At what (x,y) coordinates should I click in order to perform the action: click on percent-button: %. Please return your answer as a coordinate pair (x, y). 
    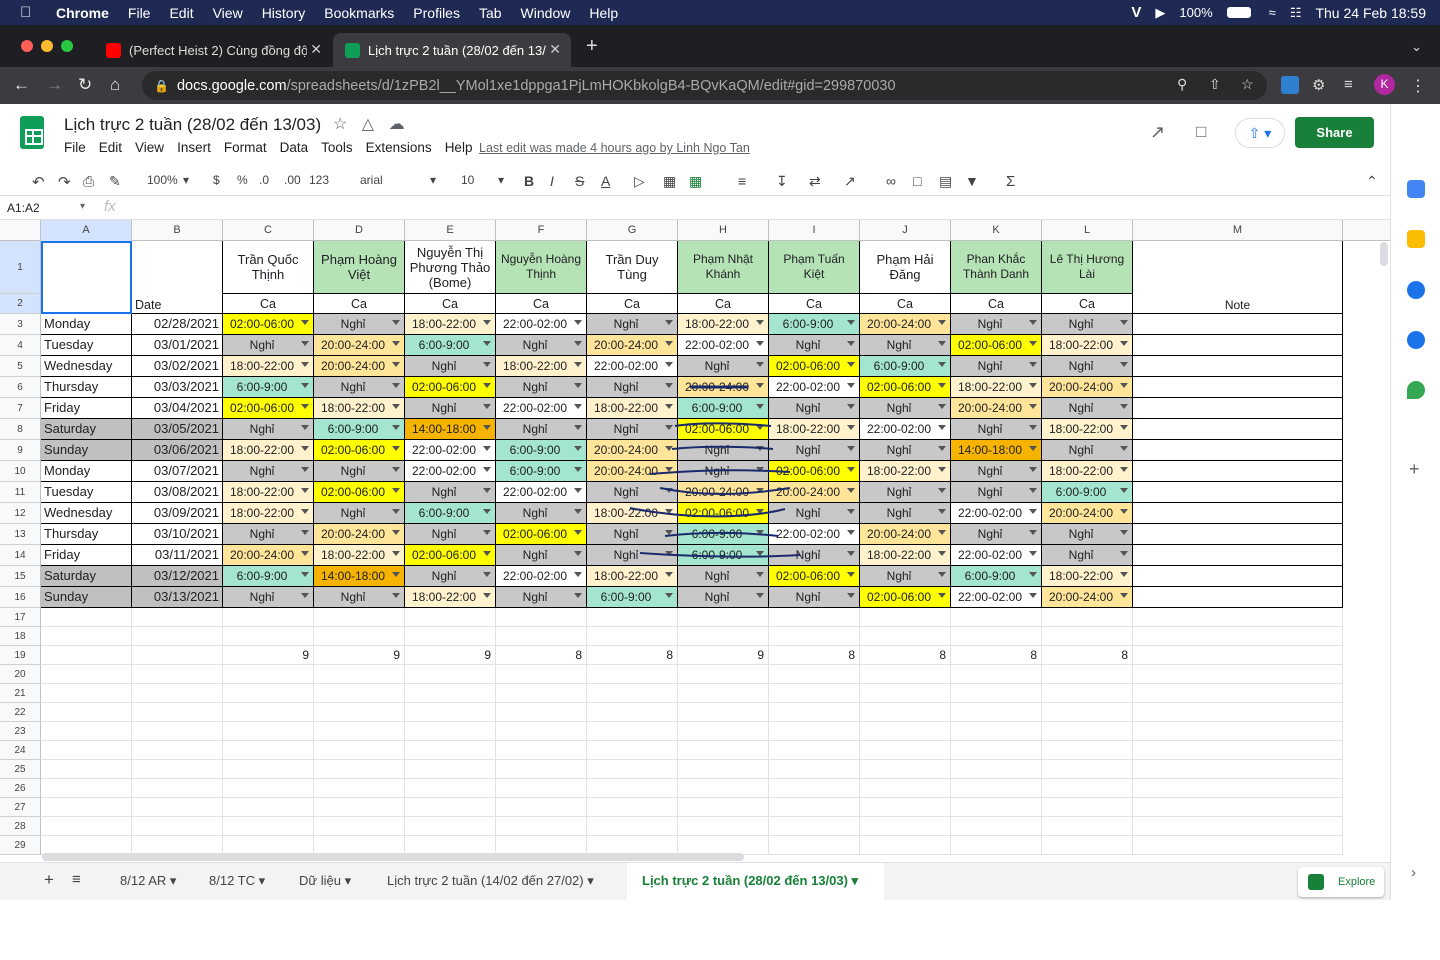
    Looking at the image, I should click on (242, 180).